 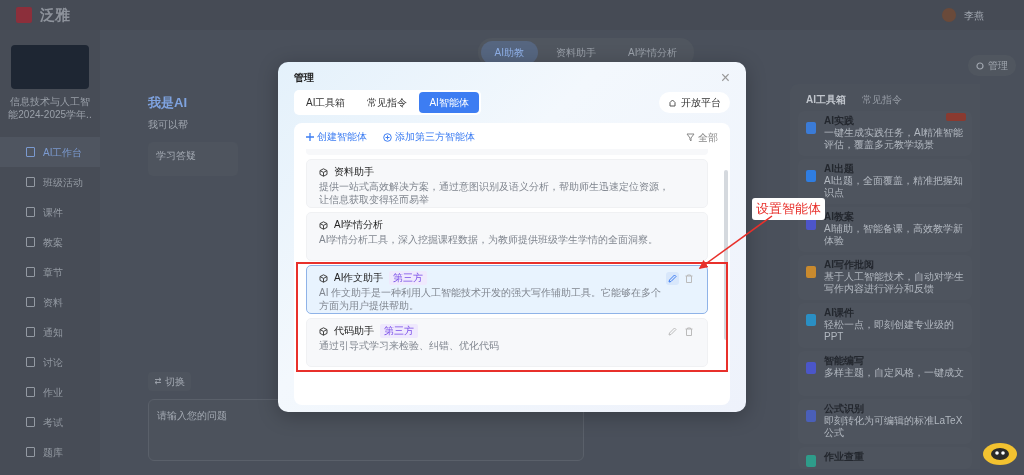 What do you see at coordinates (359, 278) in the screenshot?
I see `agent-name: AI作文助手` at bounding box center [359, 278].